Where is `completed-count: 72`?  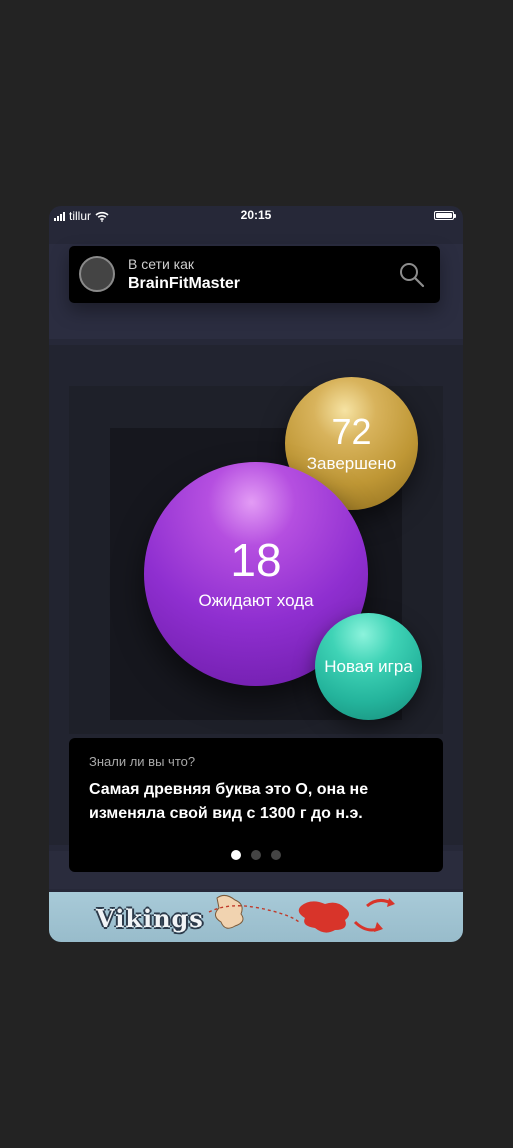 completed-count: 72 is located at coordinates (351, 431).